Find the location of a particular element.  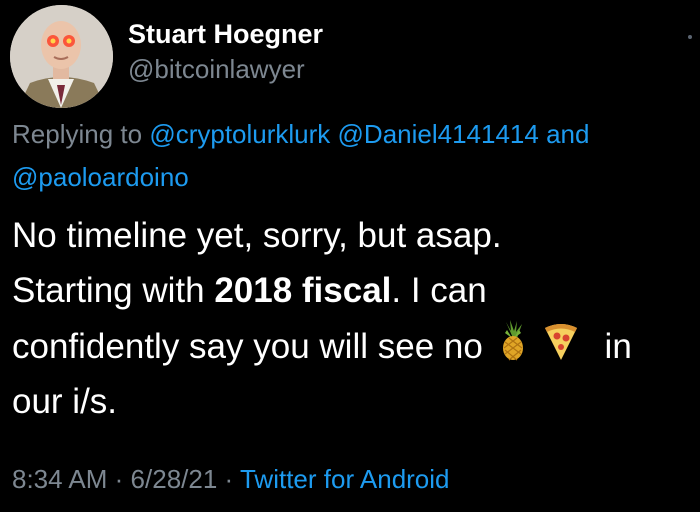

tweet-text-line: confidently say you will see no in is located at coordinates (355, 346).